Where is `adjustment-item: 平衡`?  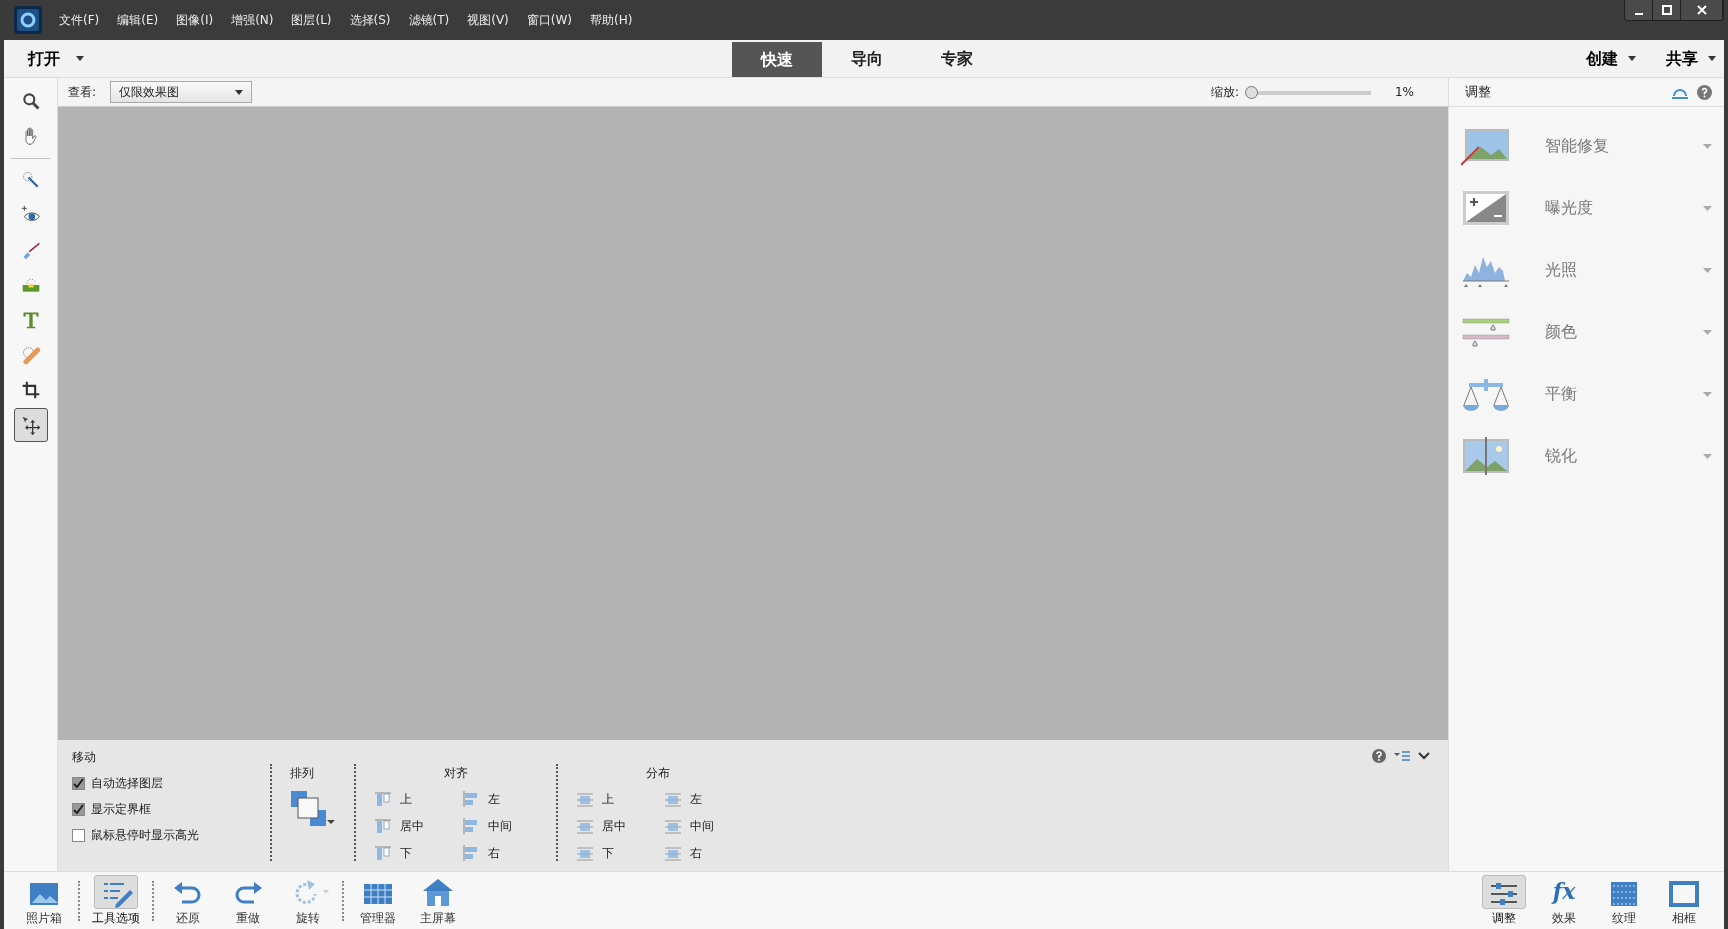 adjustment-item: 平衡 is located at coordinates (1586, 394).